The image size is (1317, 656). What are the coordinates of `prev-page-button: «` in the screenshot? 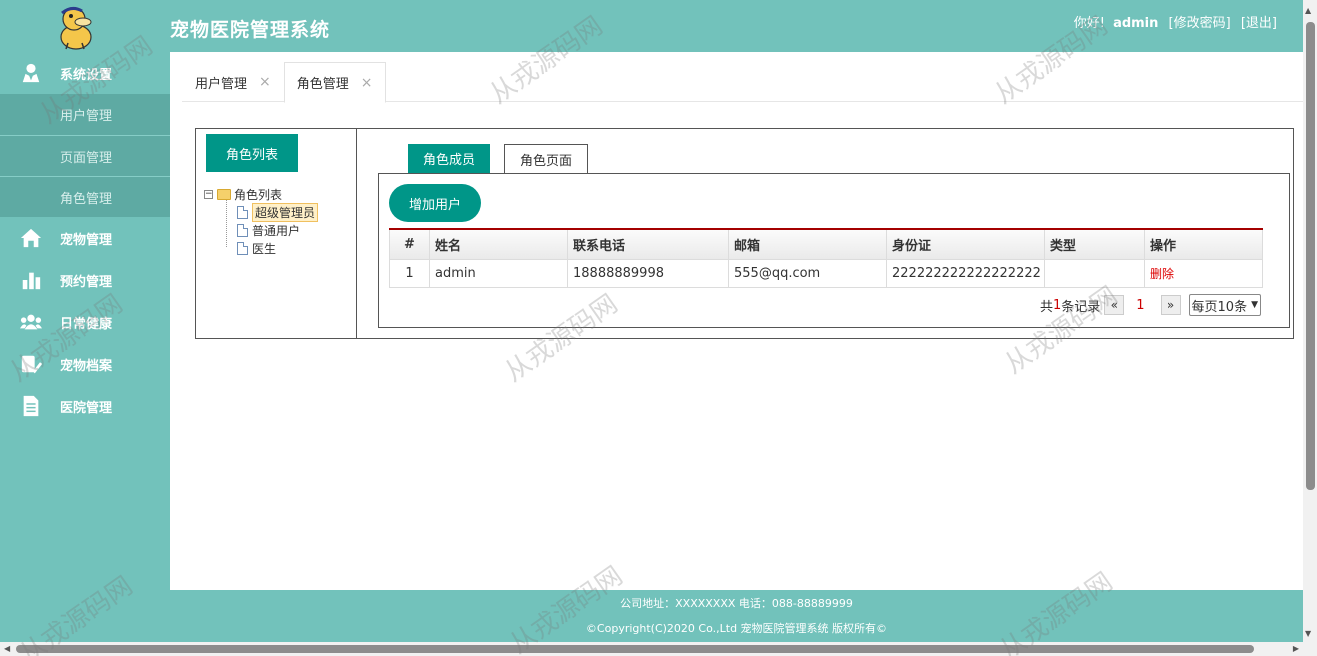 It's located at (1114, 305).